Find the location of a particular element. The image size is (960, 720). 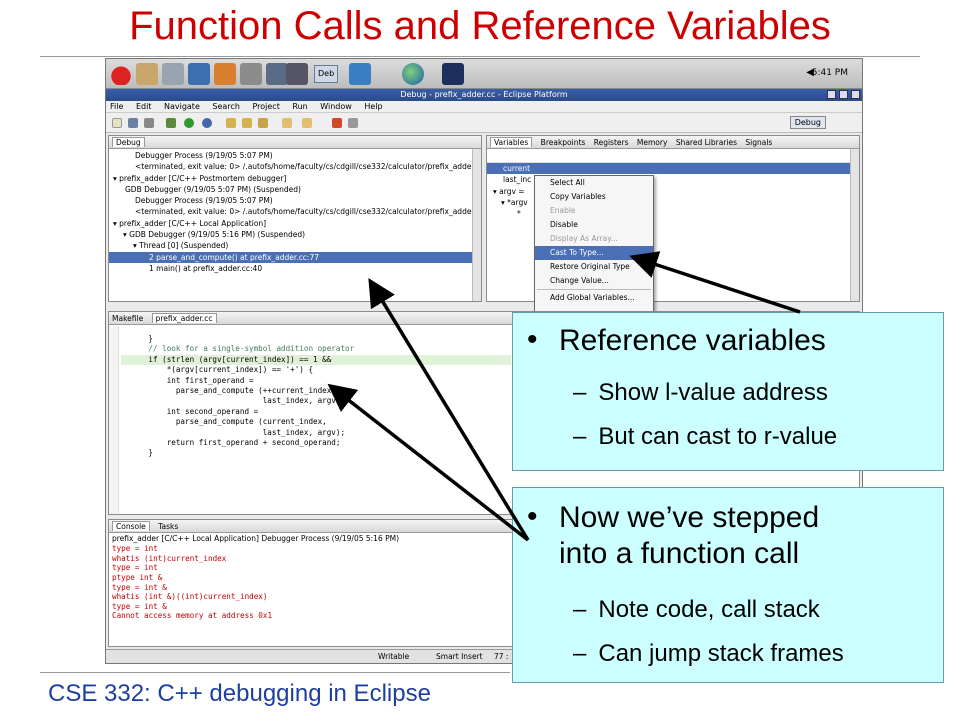

maximize-button is located at coordinates (843, 94).